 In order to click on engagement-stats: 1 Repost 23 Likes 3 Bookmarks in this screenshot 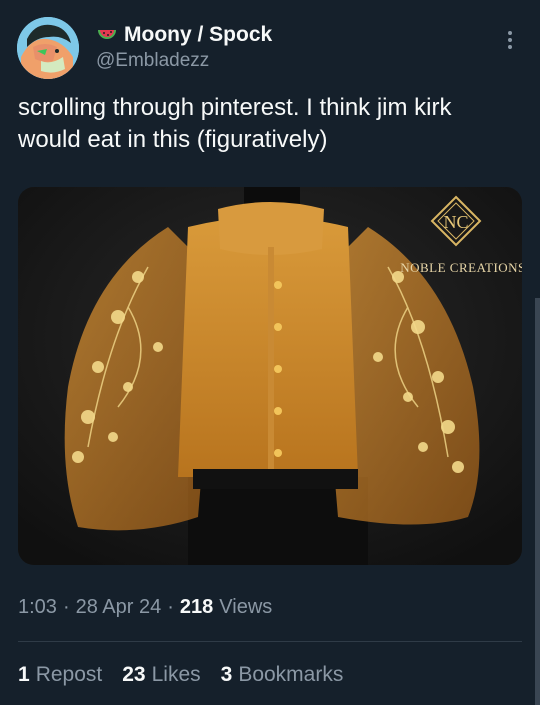, I will do `click(190, 675)`.